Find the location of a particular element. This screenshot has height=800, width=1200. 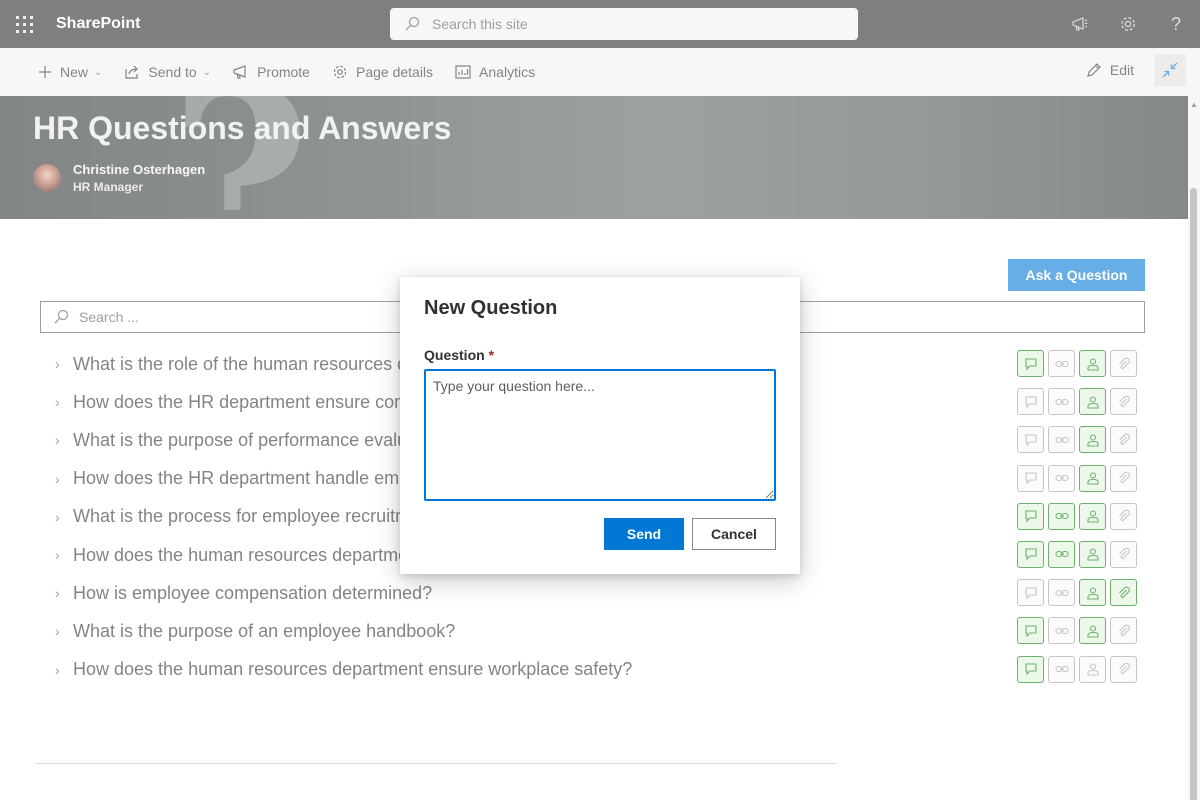

cancel-button: Cancel is located at coordinates (734, 534).